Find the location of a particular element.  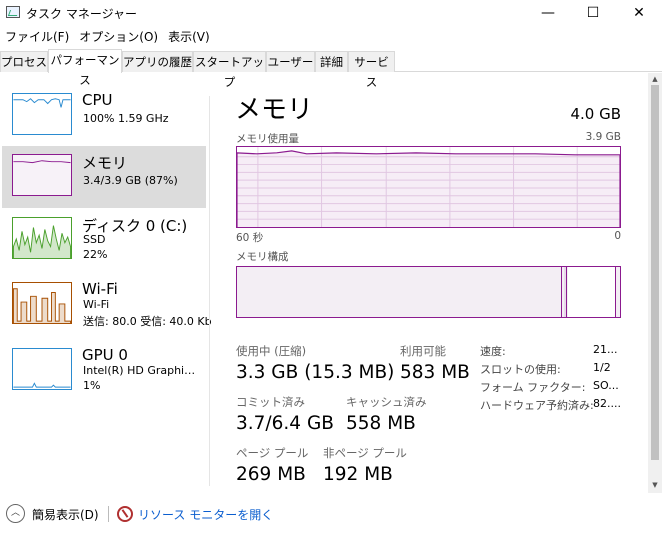

menu-file: ファイル(F) is located at coordinates (37, 37).